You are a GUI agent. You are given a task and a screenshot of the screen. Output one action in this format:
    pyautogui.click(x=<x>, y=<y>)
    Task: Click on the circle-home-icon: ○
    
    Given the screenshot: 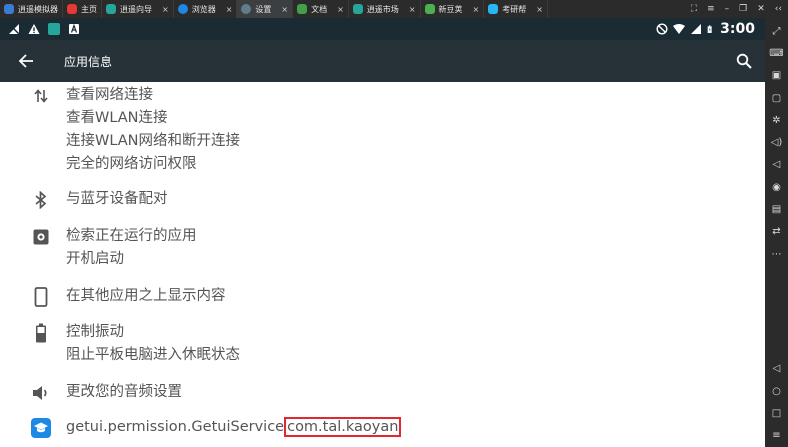 What is the action you would take?
    pyautogui.click(x=776, y=391)
    